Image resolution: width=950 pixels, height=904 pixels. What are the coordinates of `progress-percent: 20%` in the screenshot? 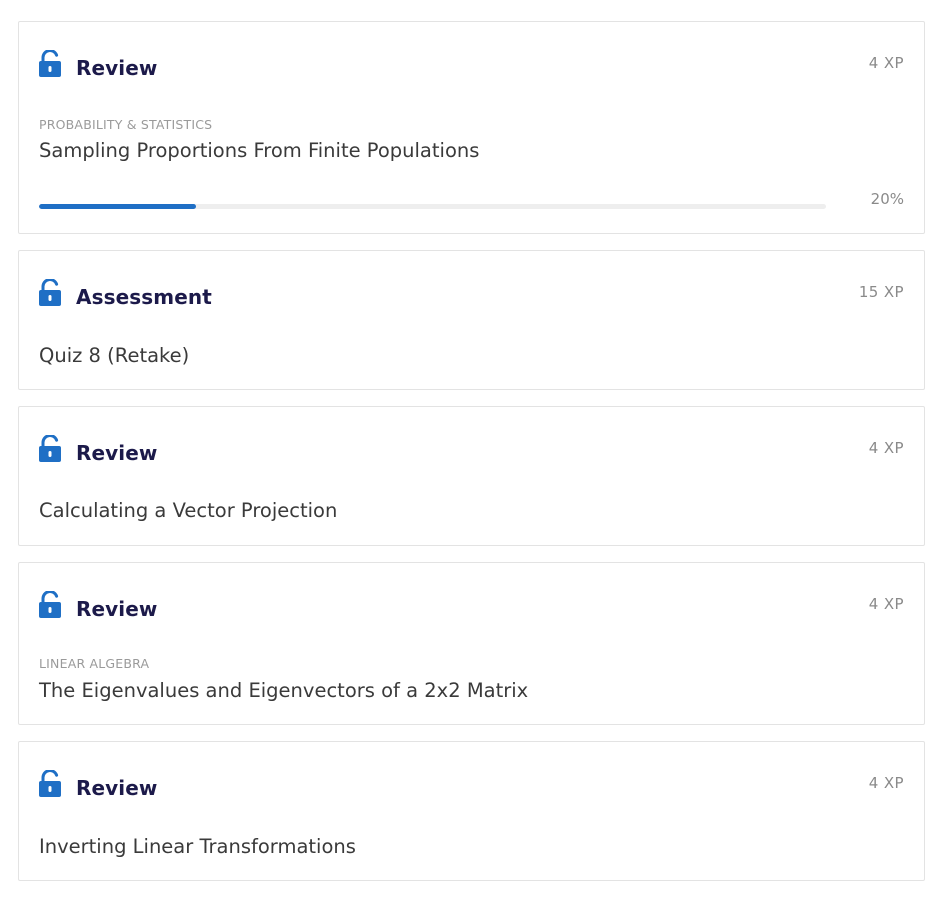 It's located at (887, 199).